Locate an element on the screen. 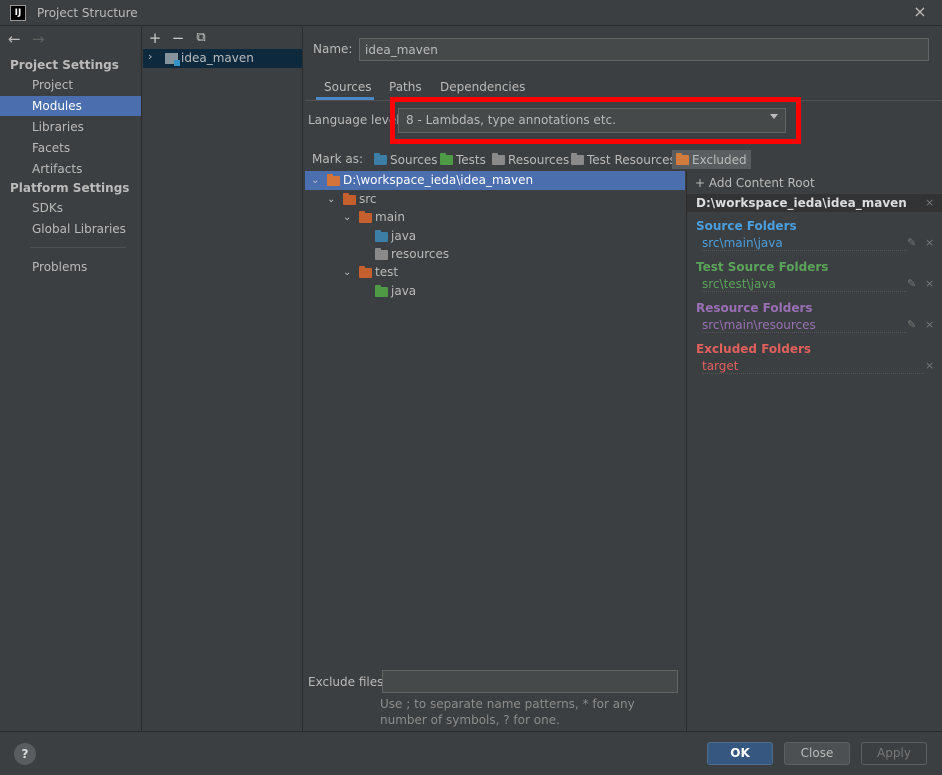 The image size is (942, 775). tree-row-label: src is located at coordinates (368, 199).